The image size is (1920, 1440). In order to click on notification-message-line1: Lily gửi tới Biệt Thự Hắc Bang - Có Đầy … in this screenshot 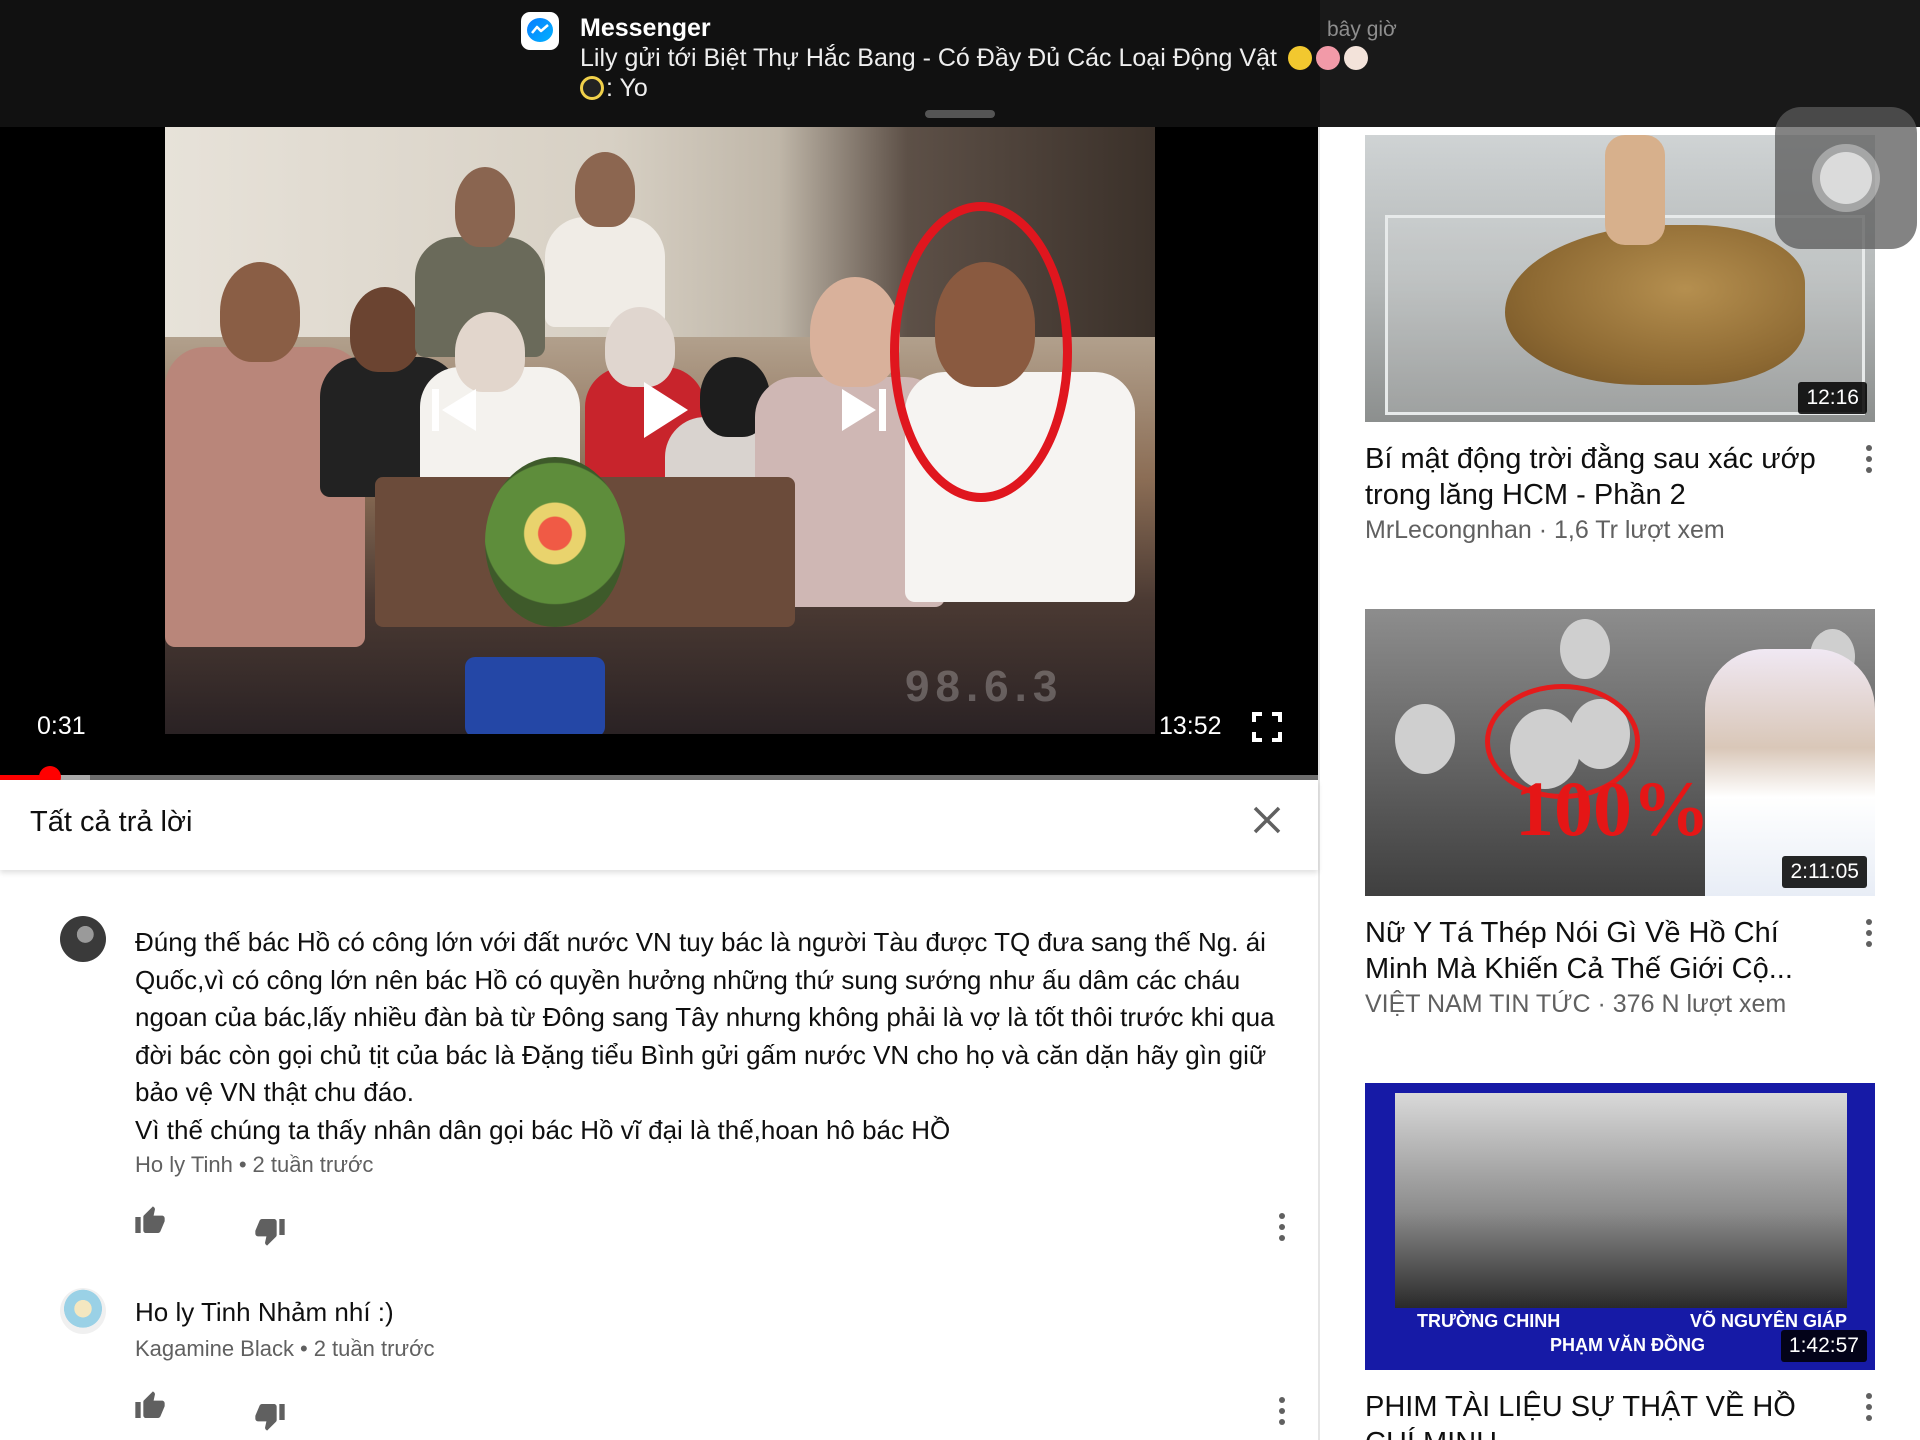, I will do `click(974, 58)`.